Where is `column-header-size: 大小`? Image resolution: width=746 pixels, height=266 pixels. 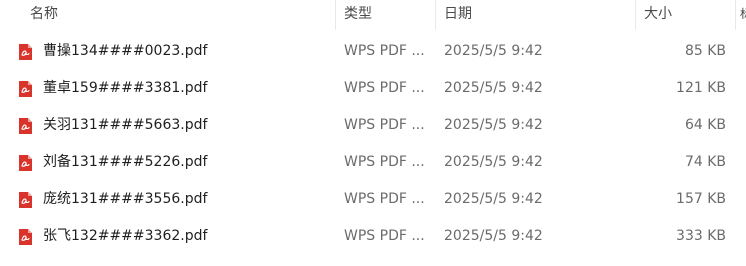
column-header-size: 大小 is located at coordinates (686, 15).